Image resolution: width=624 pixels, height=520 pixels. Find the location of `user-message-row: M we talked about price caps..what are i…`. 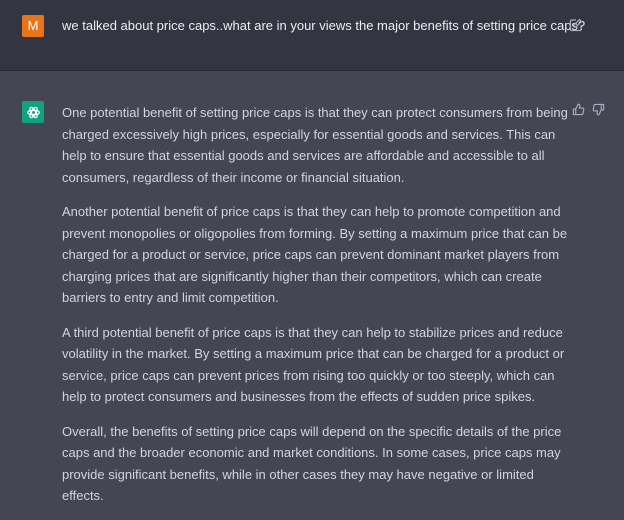

user-message-row: M we talked about price caps..what are i… is located at coordinates (312, 35).